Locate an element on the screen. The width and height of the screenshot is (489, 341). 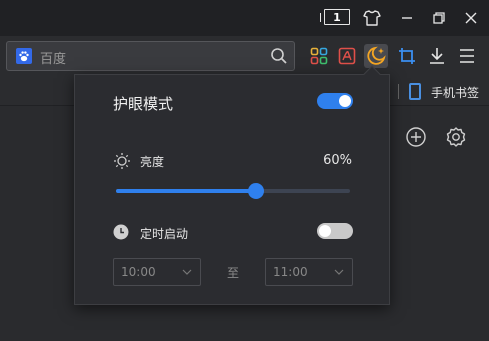
slider-fill is located at coordinates (186, 191).